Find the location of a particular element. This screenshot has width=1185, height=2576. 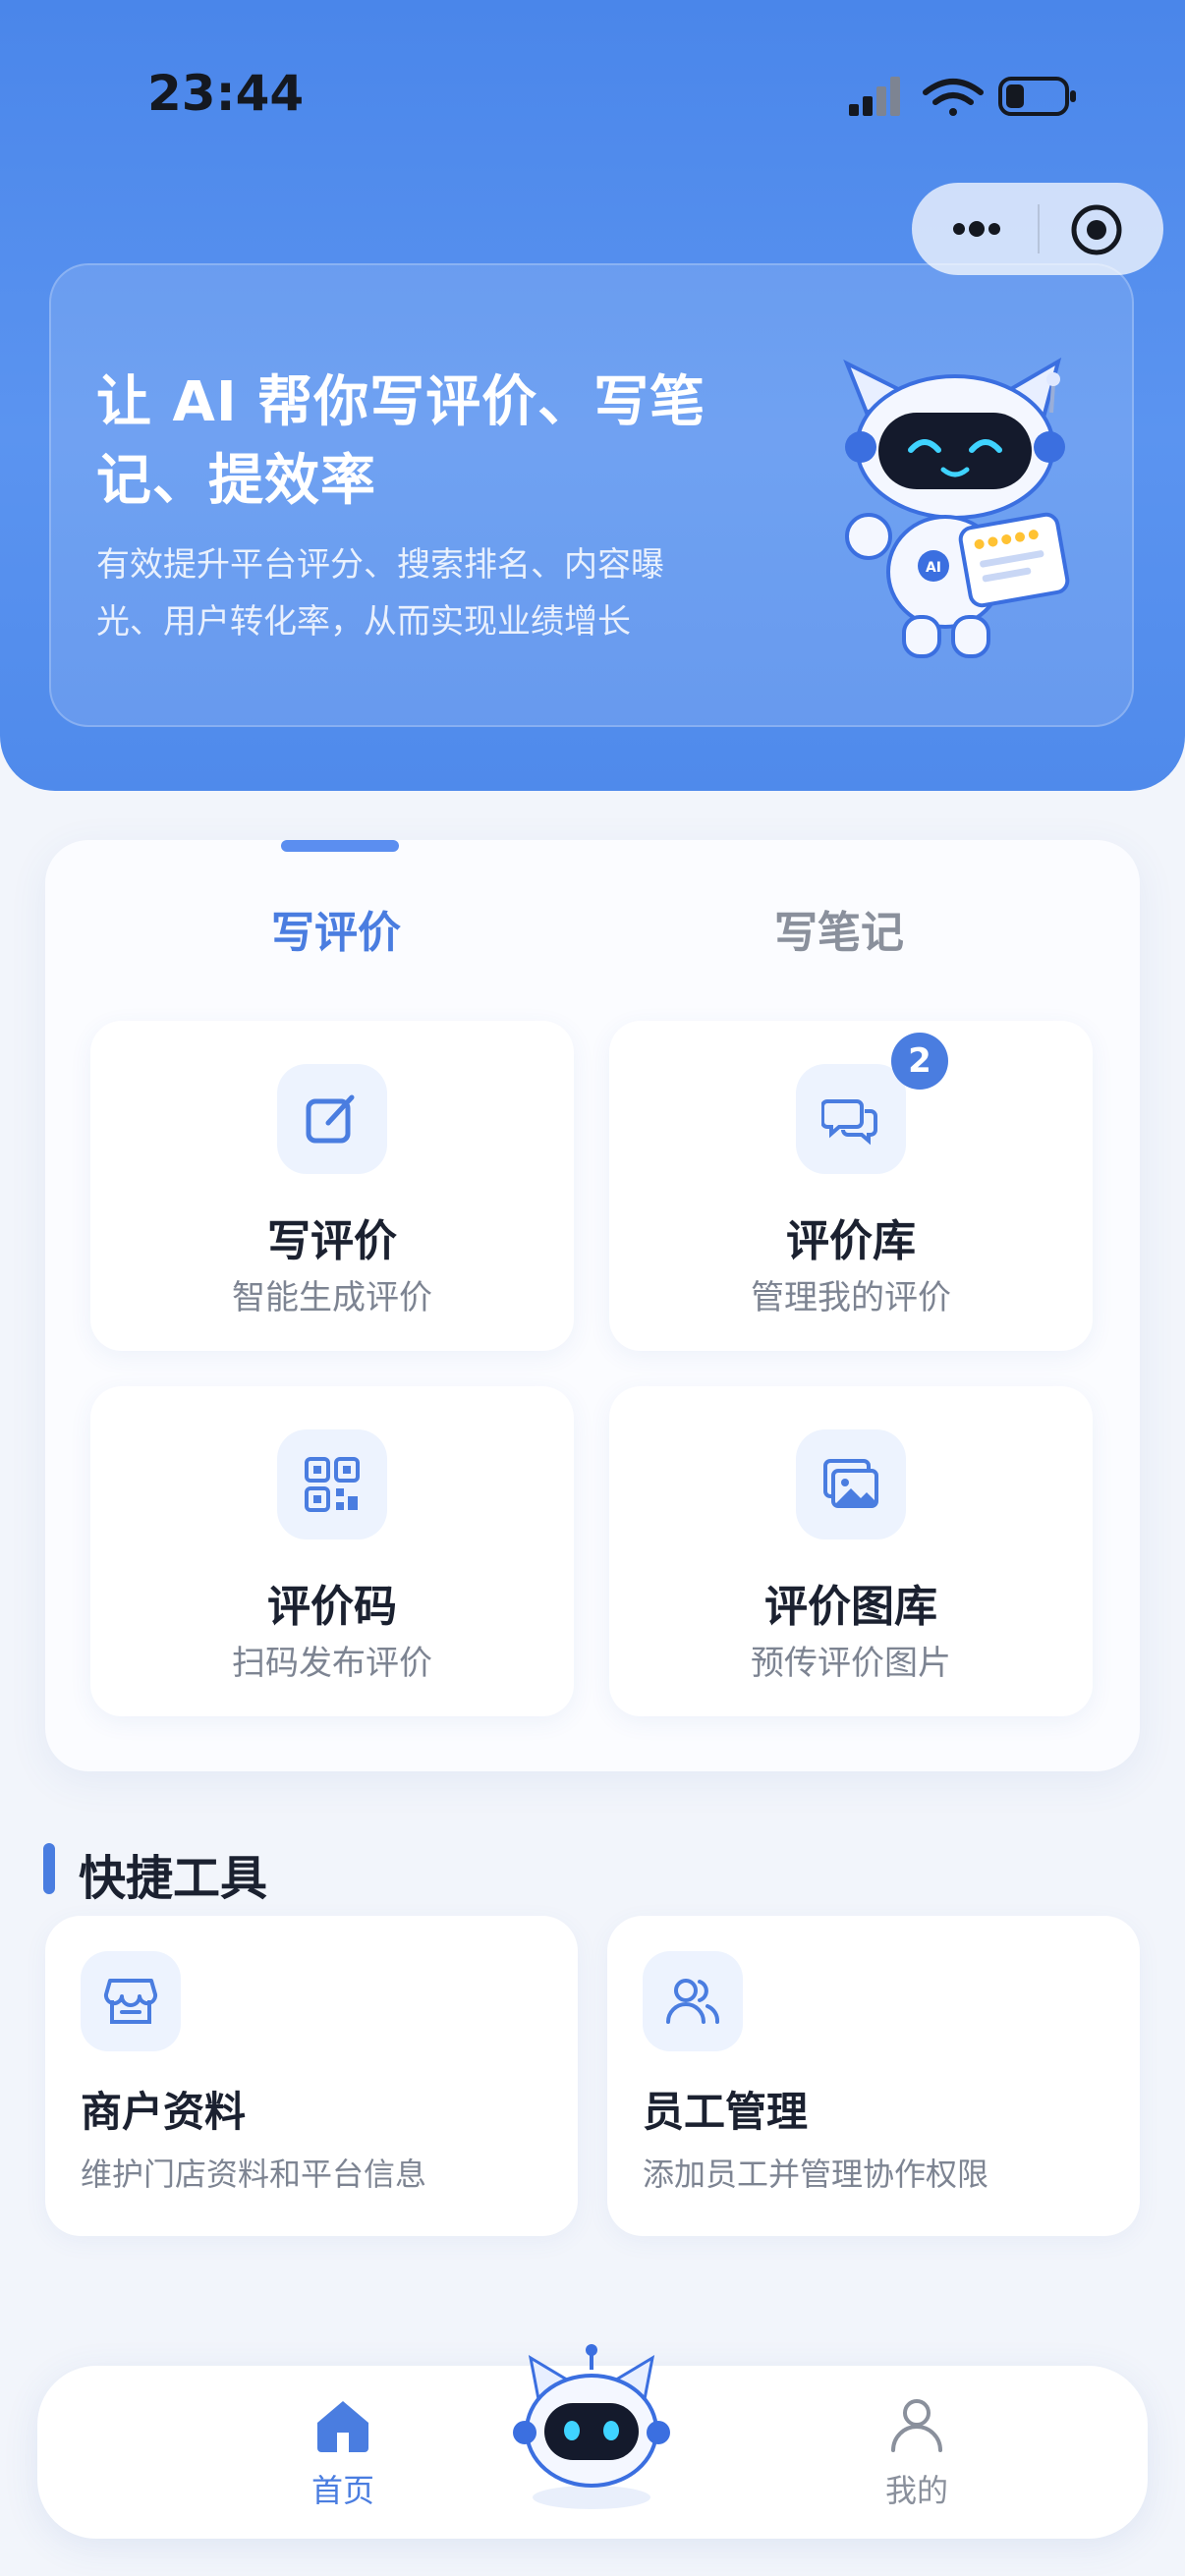

image-gallery-icon is located at coordinates (850, 1483).